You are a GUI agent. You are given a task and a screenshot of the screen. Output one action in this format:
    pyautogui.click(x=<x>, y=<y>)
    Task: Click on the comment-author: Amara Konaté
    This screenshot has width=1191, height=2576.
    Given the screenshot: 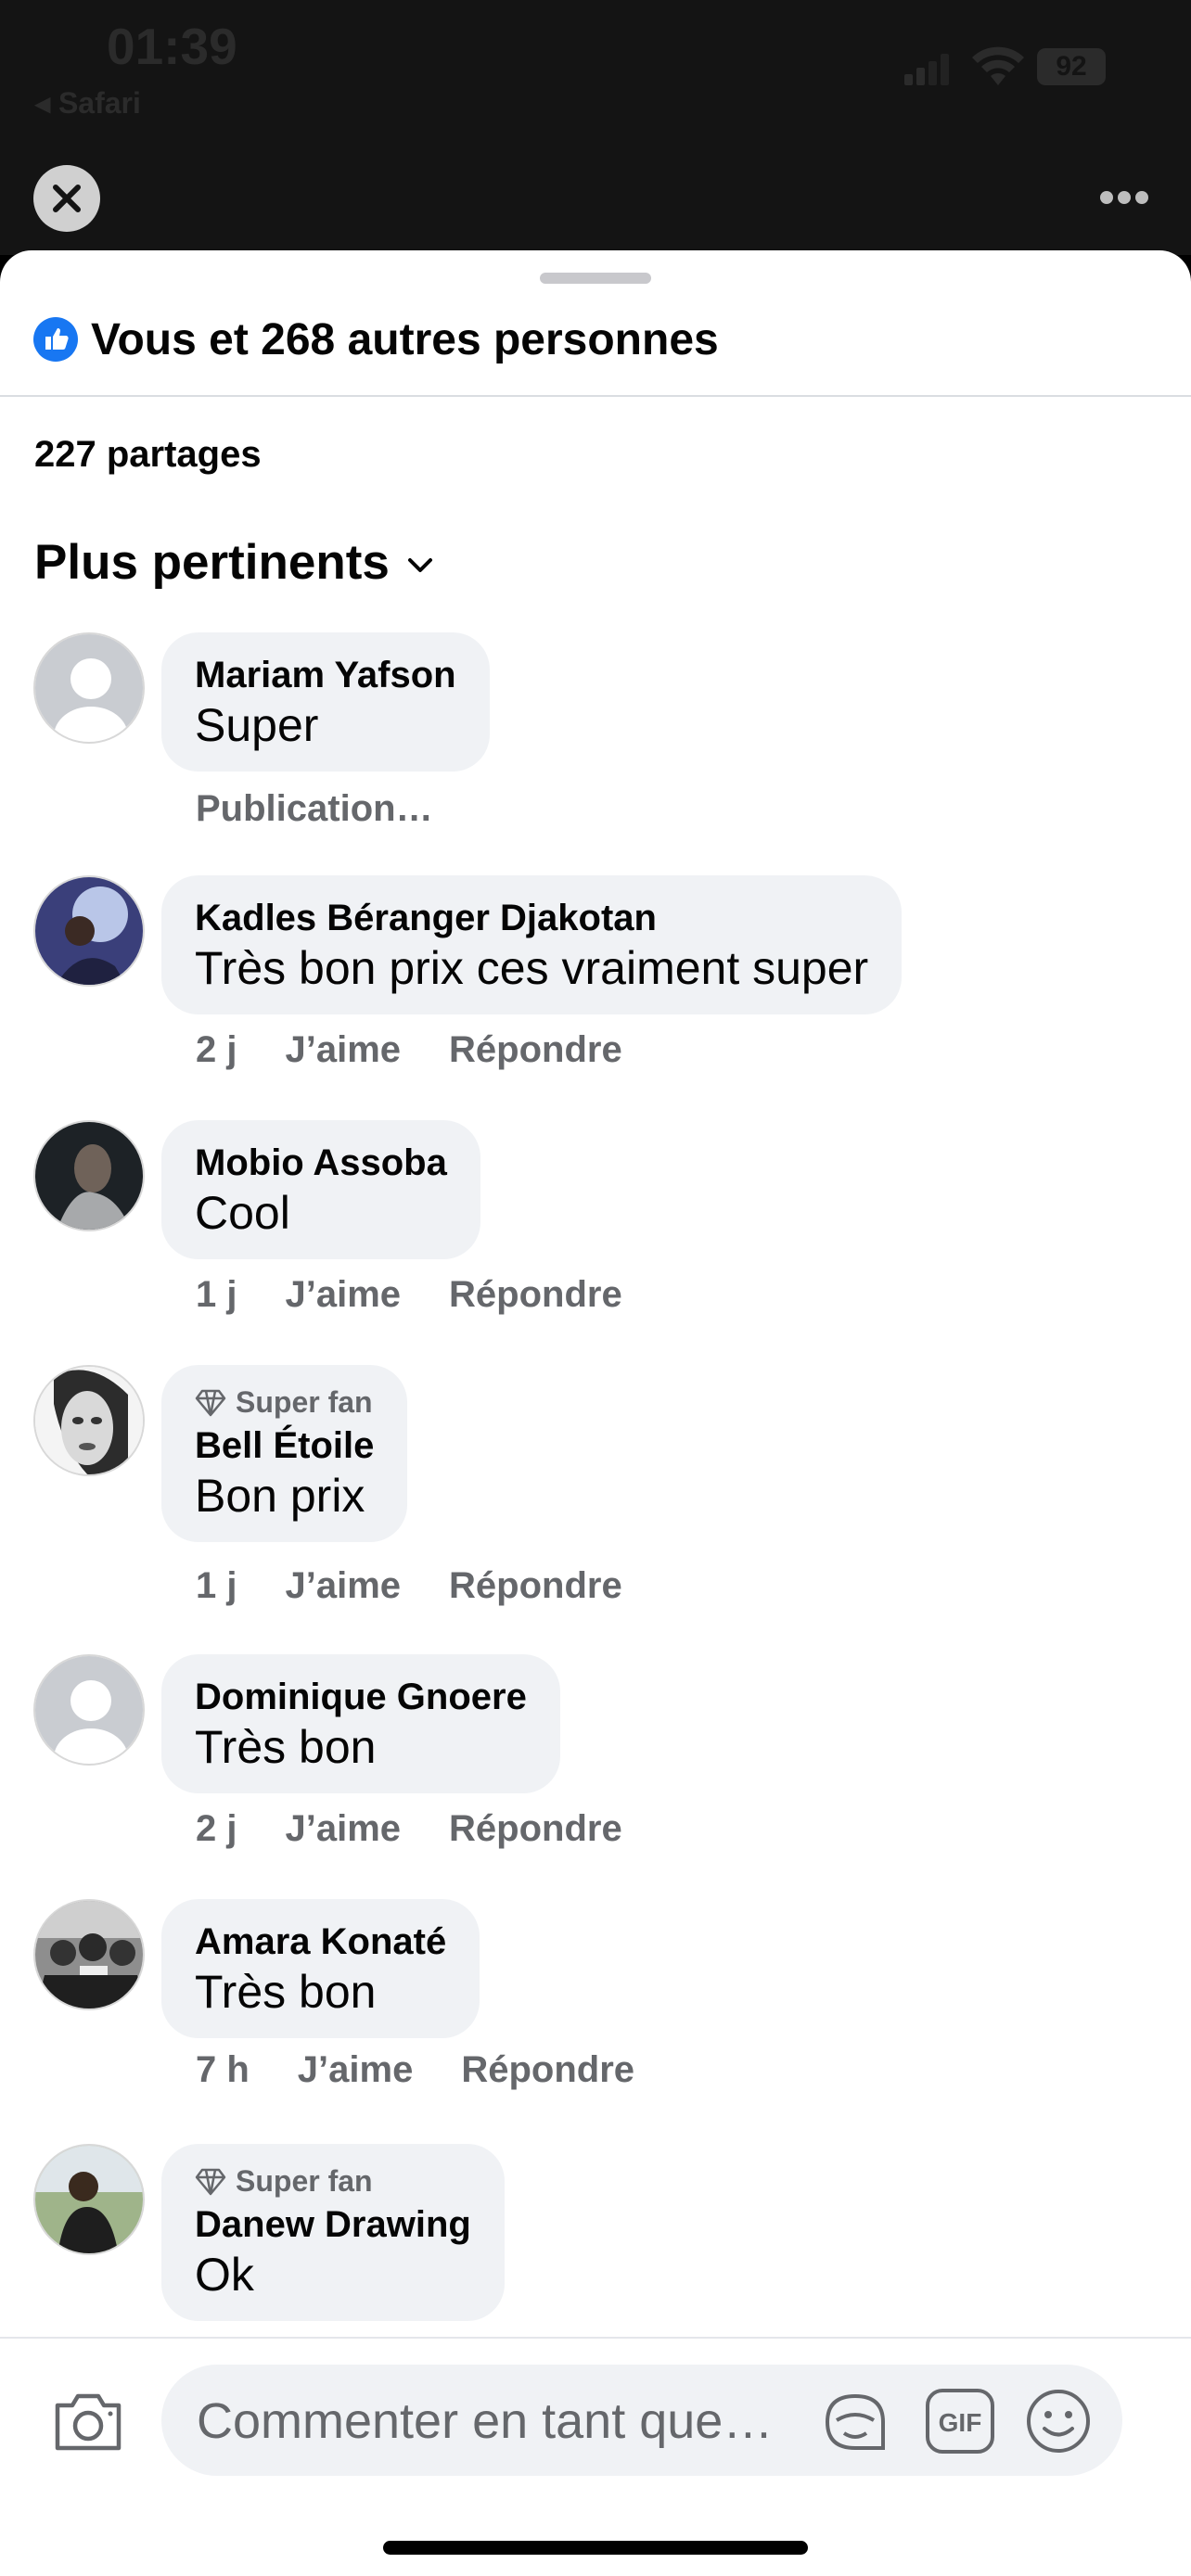 What is the action you would take?
    pyautogui.click(x=321, y=1941)
    